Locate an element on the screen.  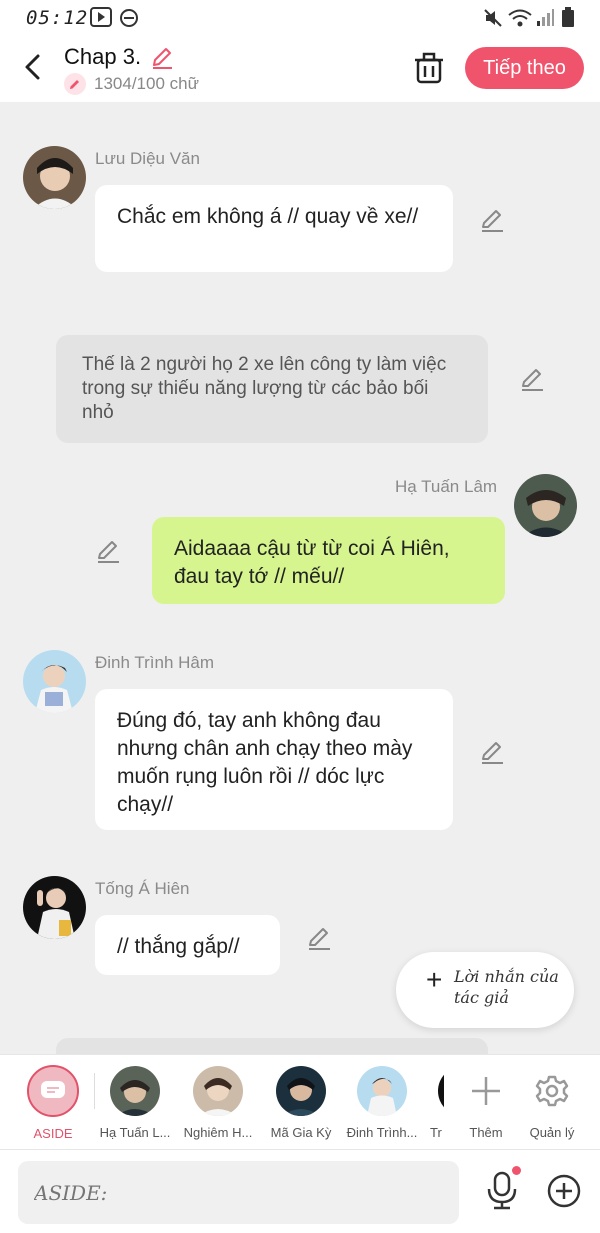
character-item: Mã Gia Kỳ is located at coordinates (301, 1101).